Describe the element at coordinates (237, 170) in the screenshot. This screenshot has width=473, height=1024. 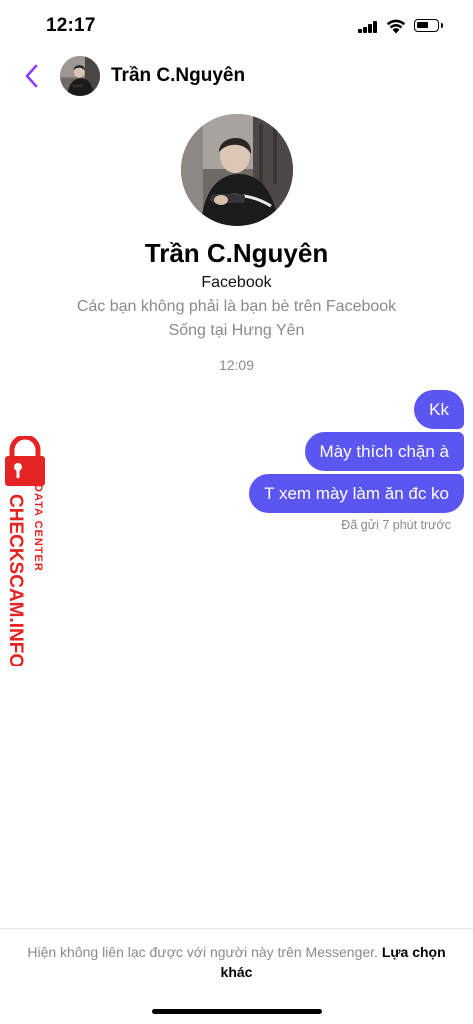
I see `profile-avatar` at that location.